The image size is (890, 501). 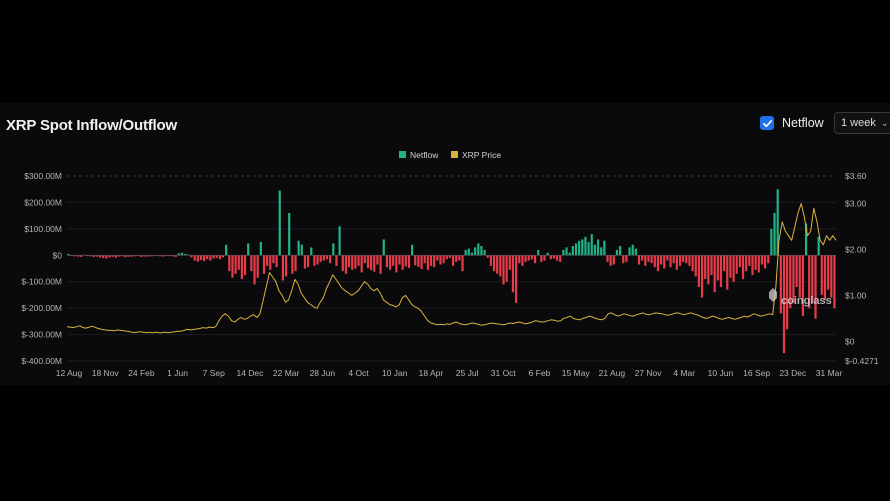 What do you see at coordinates (41, 308) in the screenshot?
I see `y-left-tick: $-200.00M` at bounding box center [41, 308].